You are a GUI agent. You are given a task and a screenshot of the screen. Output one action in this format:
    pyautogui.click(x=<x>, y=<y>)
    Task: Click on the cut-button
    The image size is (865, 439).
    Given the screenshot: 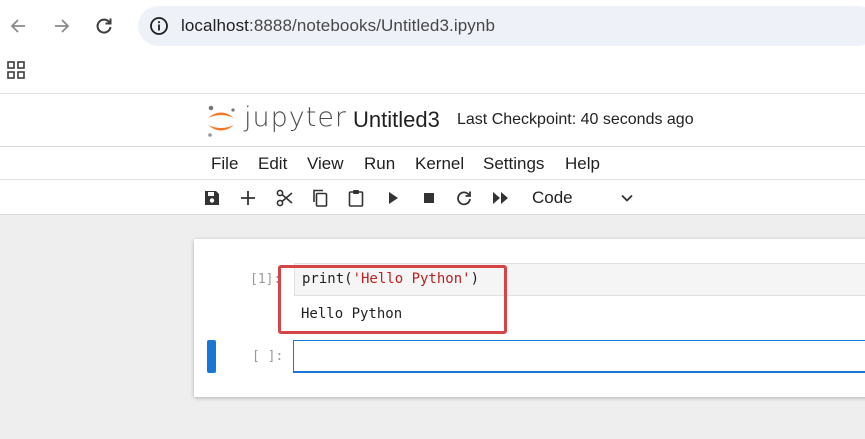 What is the action you would take?
    pyautogui.click(x=285, y=198)
    